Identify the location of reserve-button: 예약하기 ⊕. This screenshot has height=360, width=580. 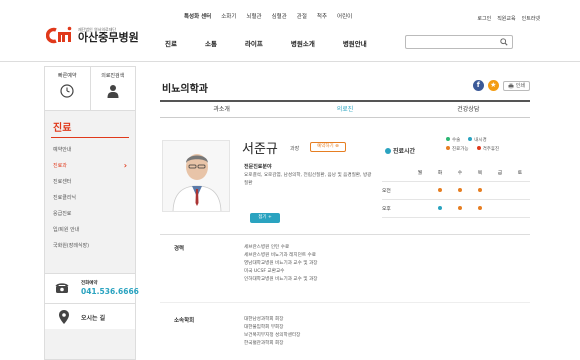
(328, 147).